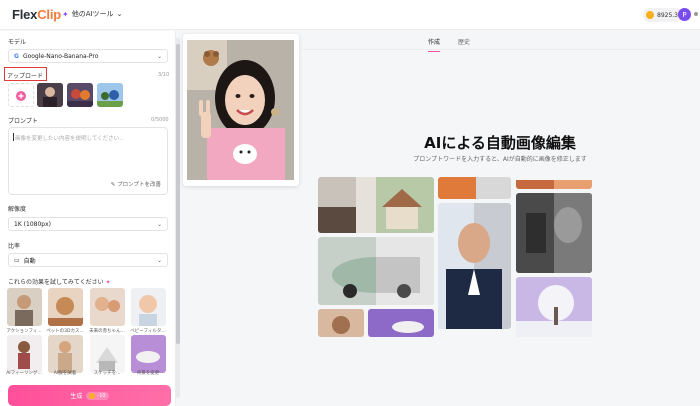 The width and height of the screenshot is (700, 406). I want to click on generate-label: 生成, so click(76, 396).